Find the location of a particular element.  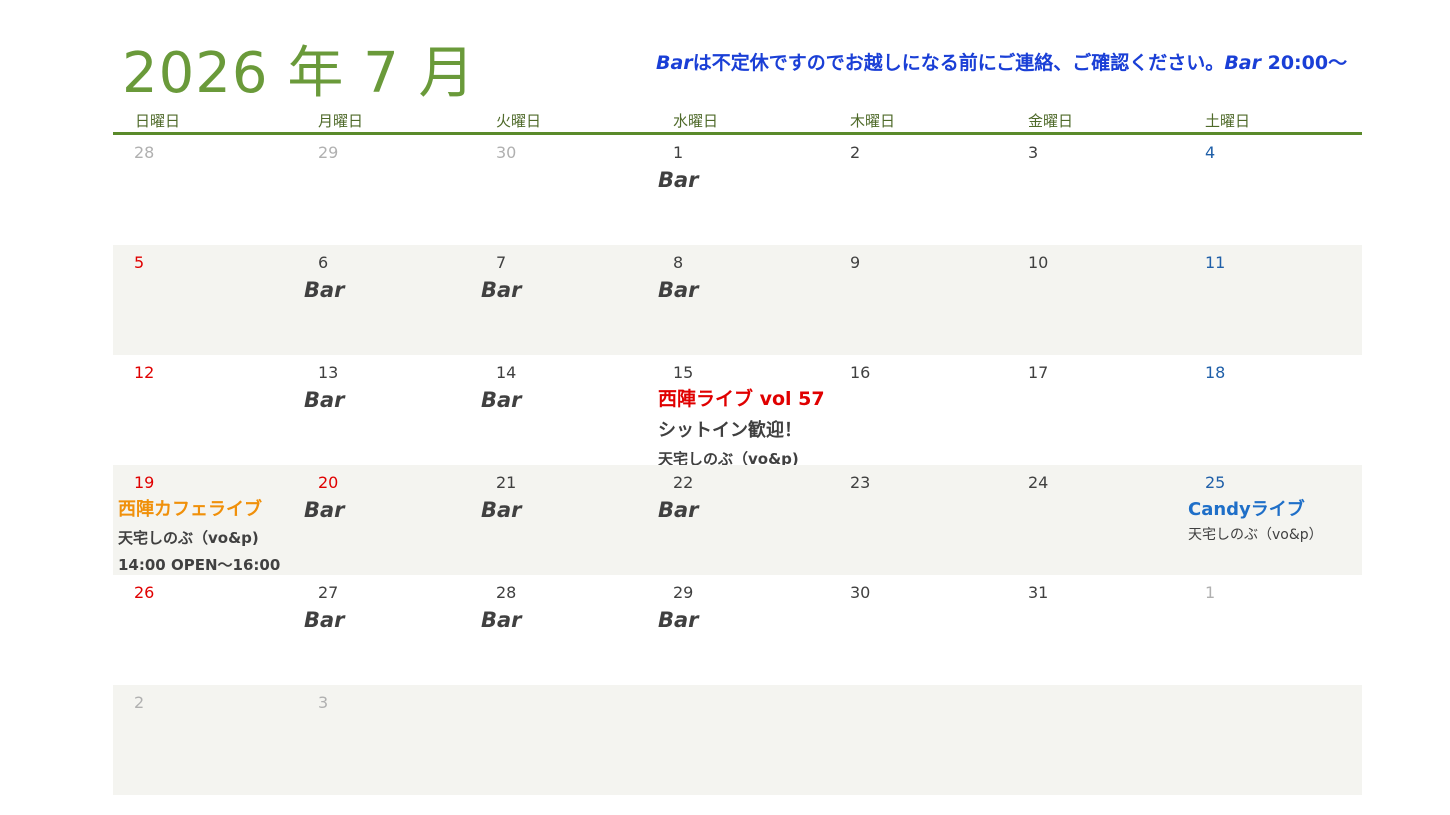

weekday-saturday: 土曜日 is located at coordinates (1228, 121).